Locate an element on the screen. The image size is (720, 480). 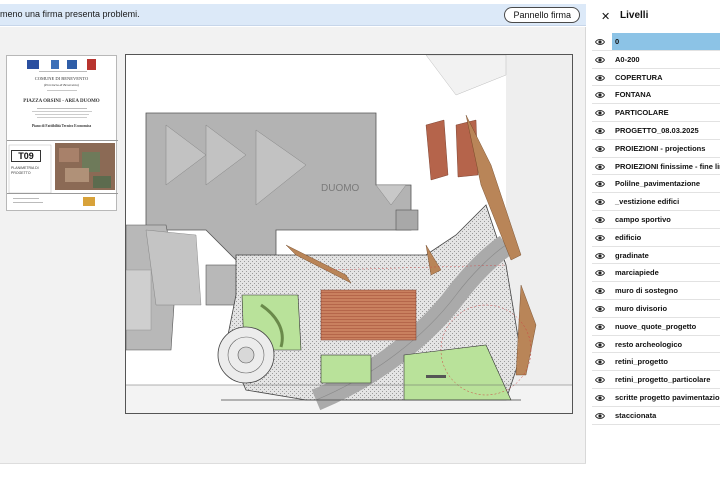
layer-row: PARTICOLARE is located at coordinates (656, 113).